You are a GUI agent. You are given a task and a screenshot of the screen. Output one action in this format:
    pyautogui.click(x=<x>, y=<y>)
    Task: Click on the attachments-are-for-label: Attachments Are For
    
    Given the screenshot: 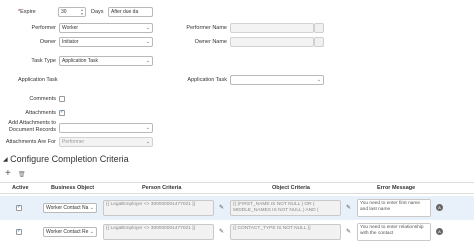 What is the action you would take?
    pyautogui.click(x=30, y=142)
    